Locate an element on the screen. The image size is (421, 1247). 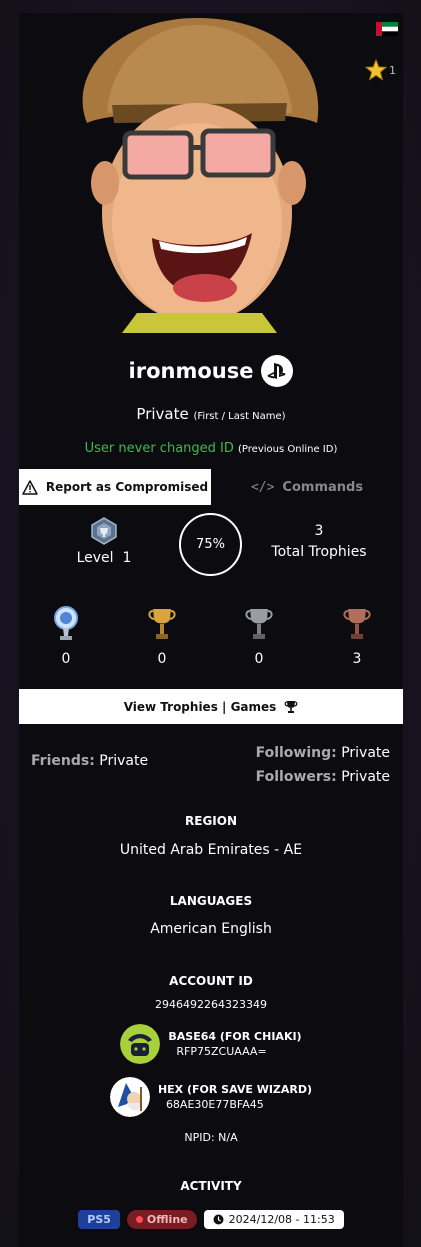
level-block: Level 1 is located at coordinates (104, 541).